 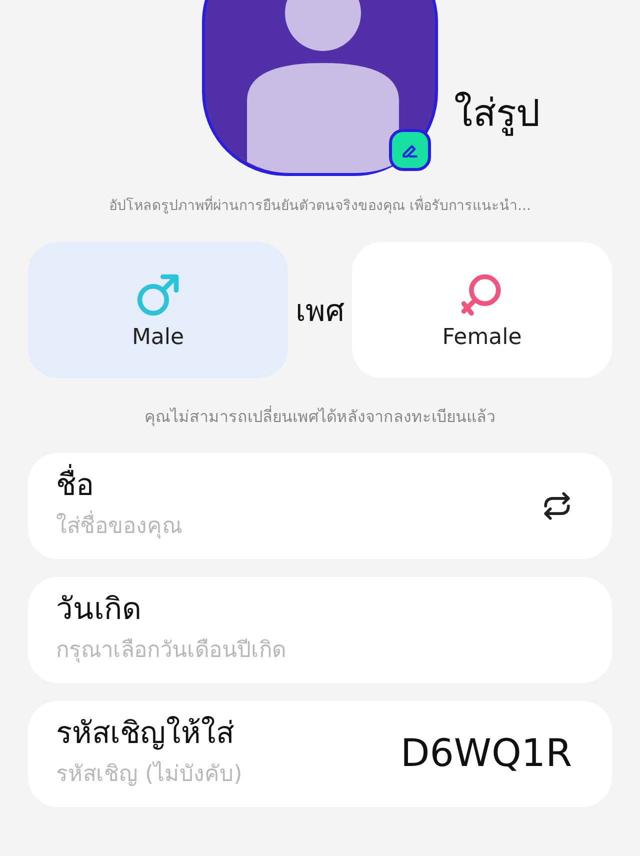 What do you see at coordinates (226, 527) in the screenshot?
I see `input-field: ใส่ชื่อของคุณ` at bounding box center [226, 527].